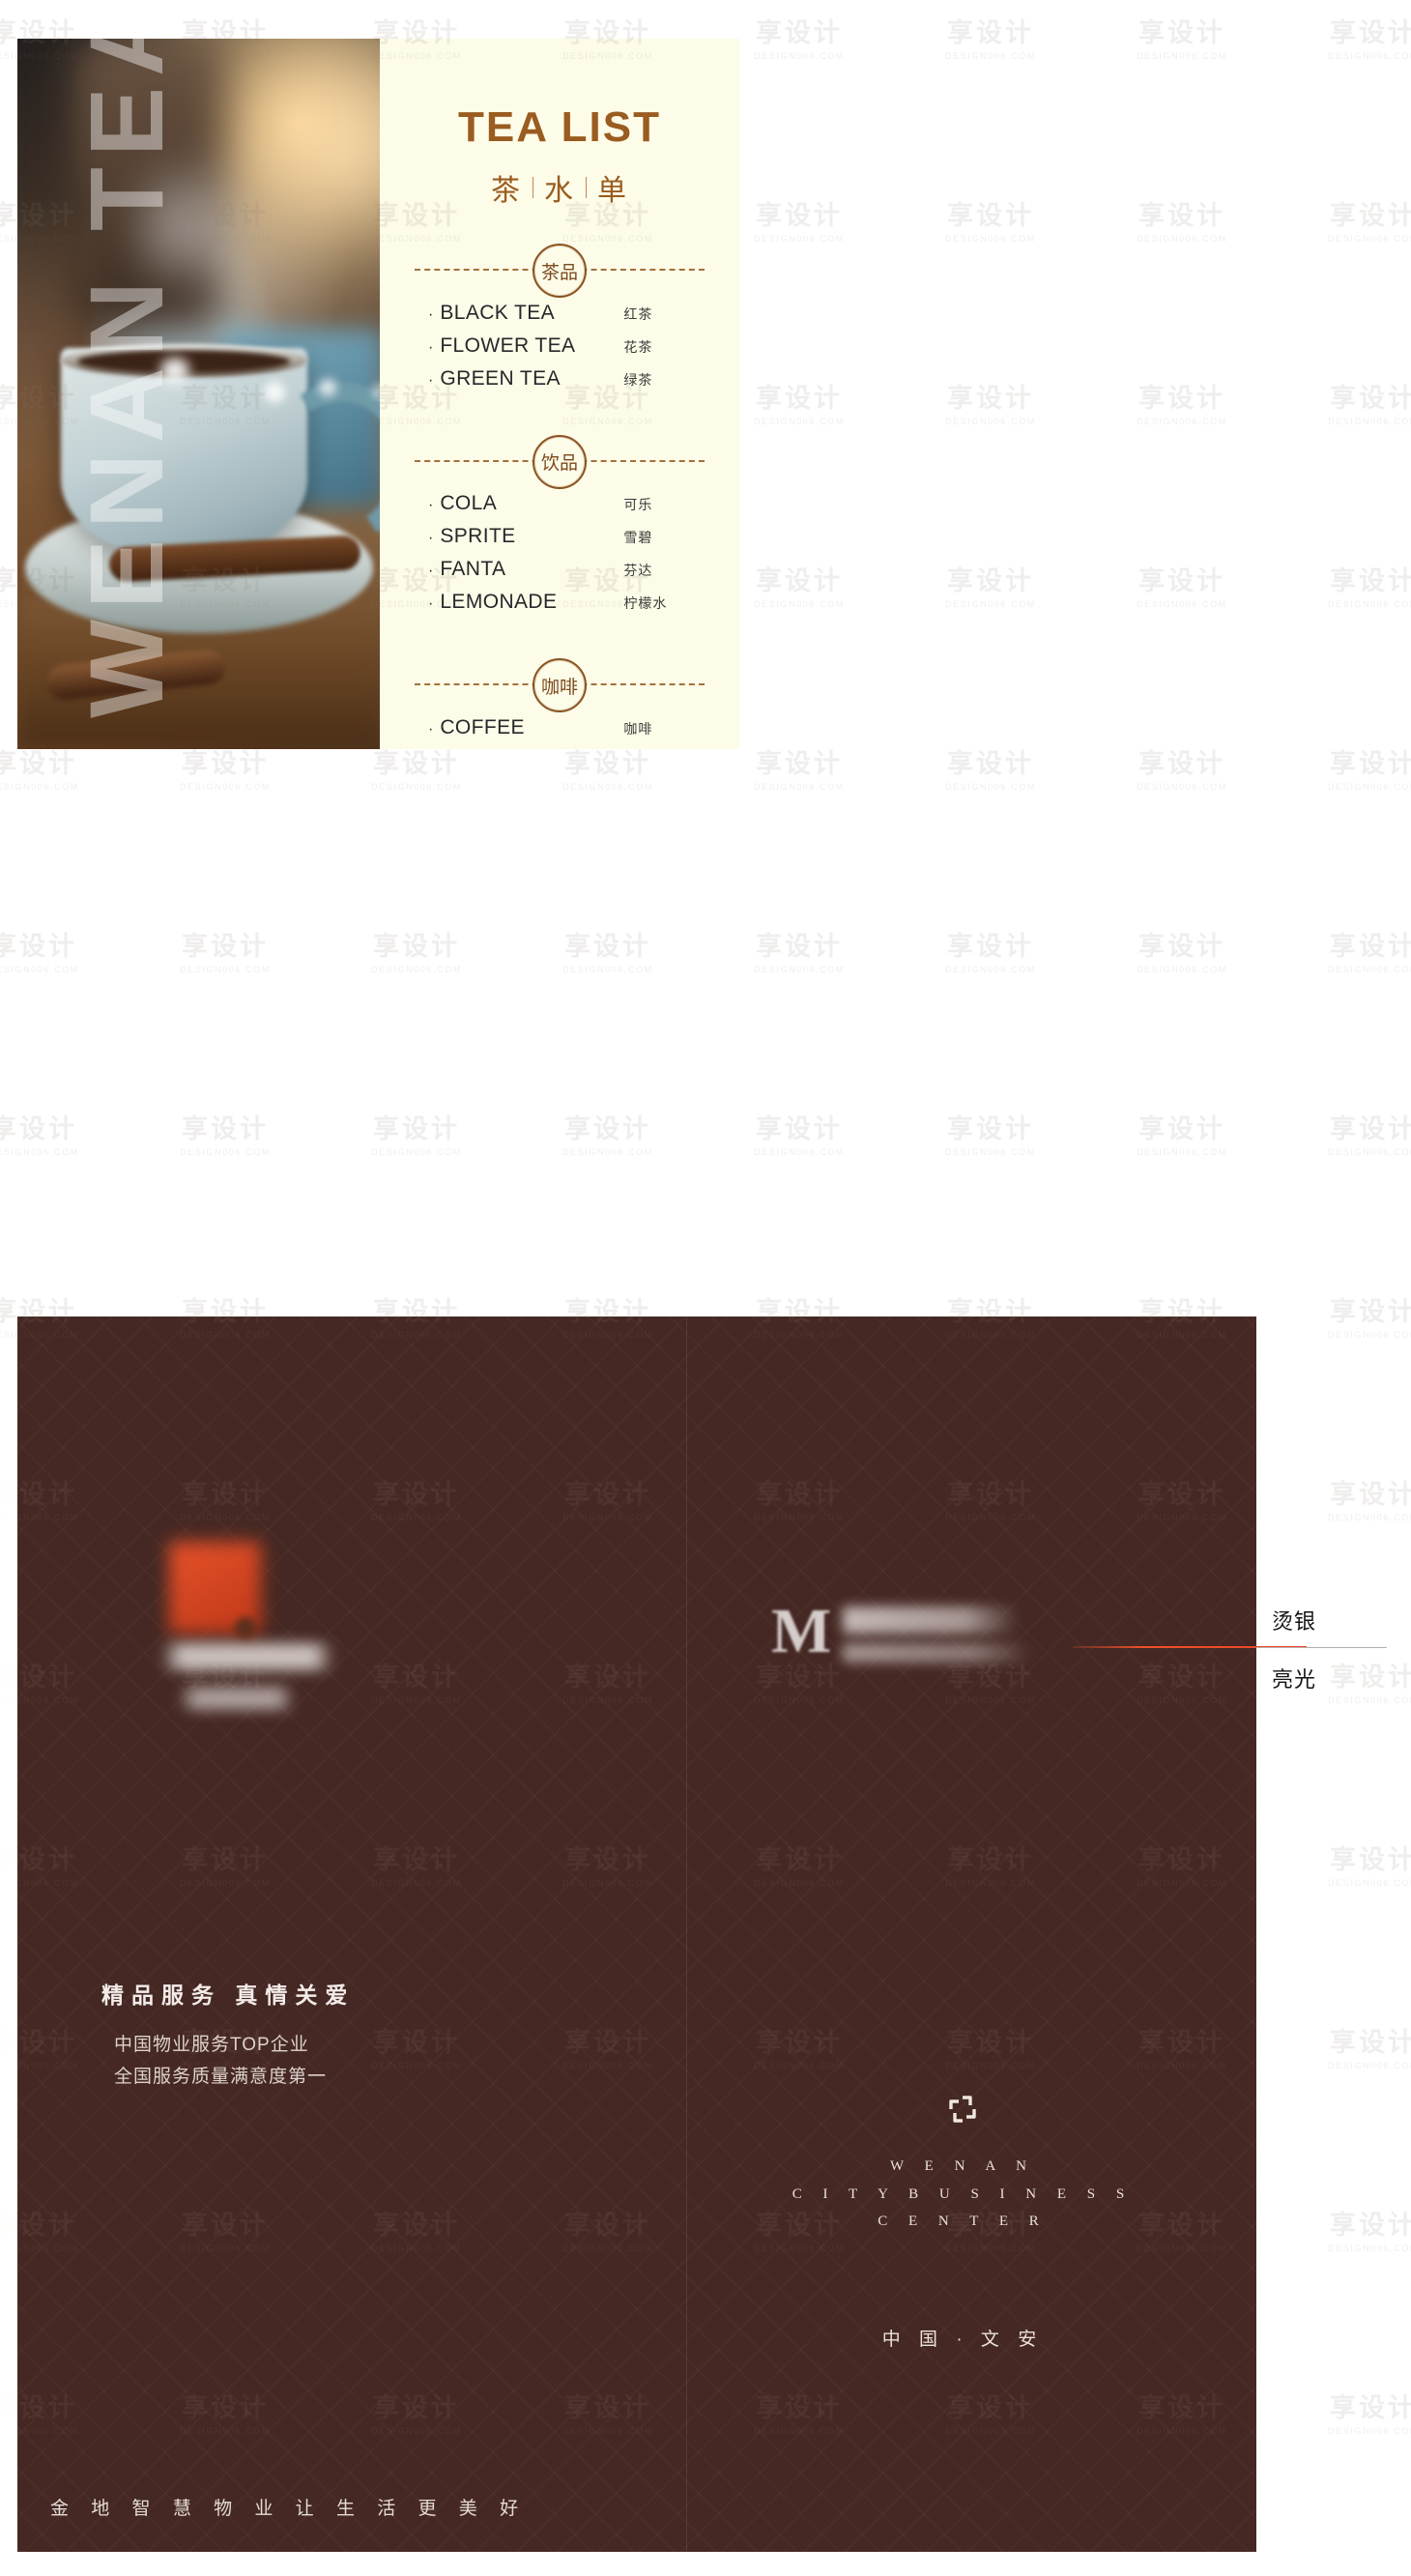  What do you see at coordinates (801, 1631) in the screenshot?
I see `partner-logo-letter: M` at bounding box center [801, 1631].